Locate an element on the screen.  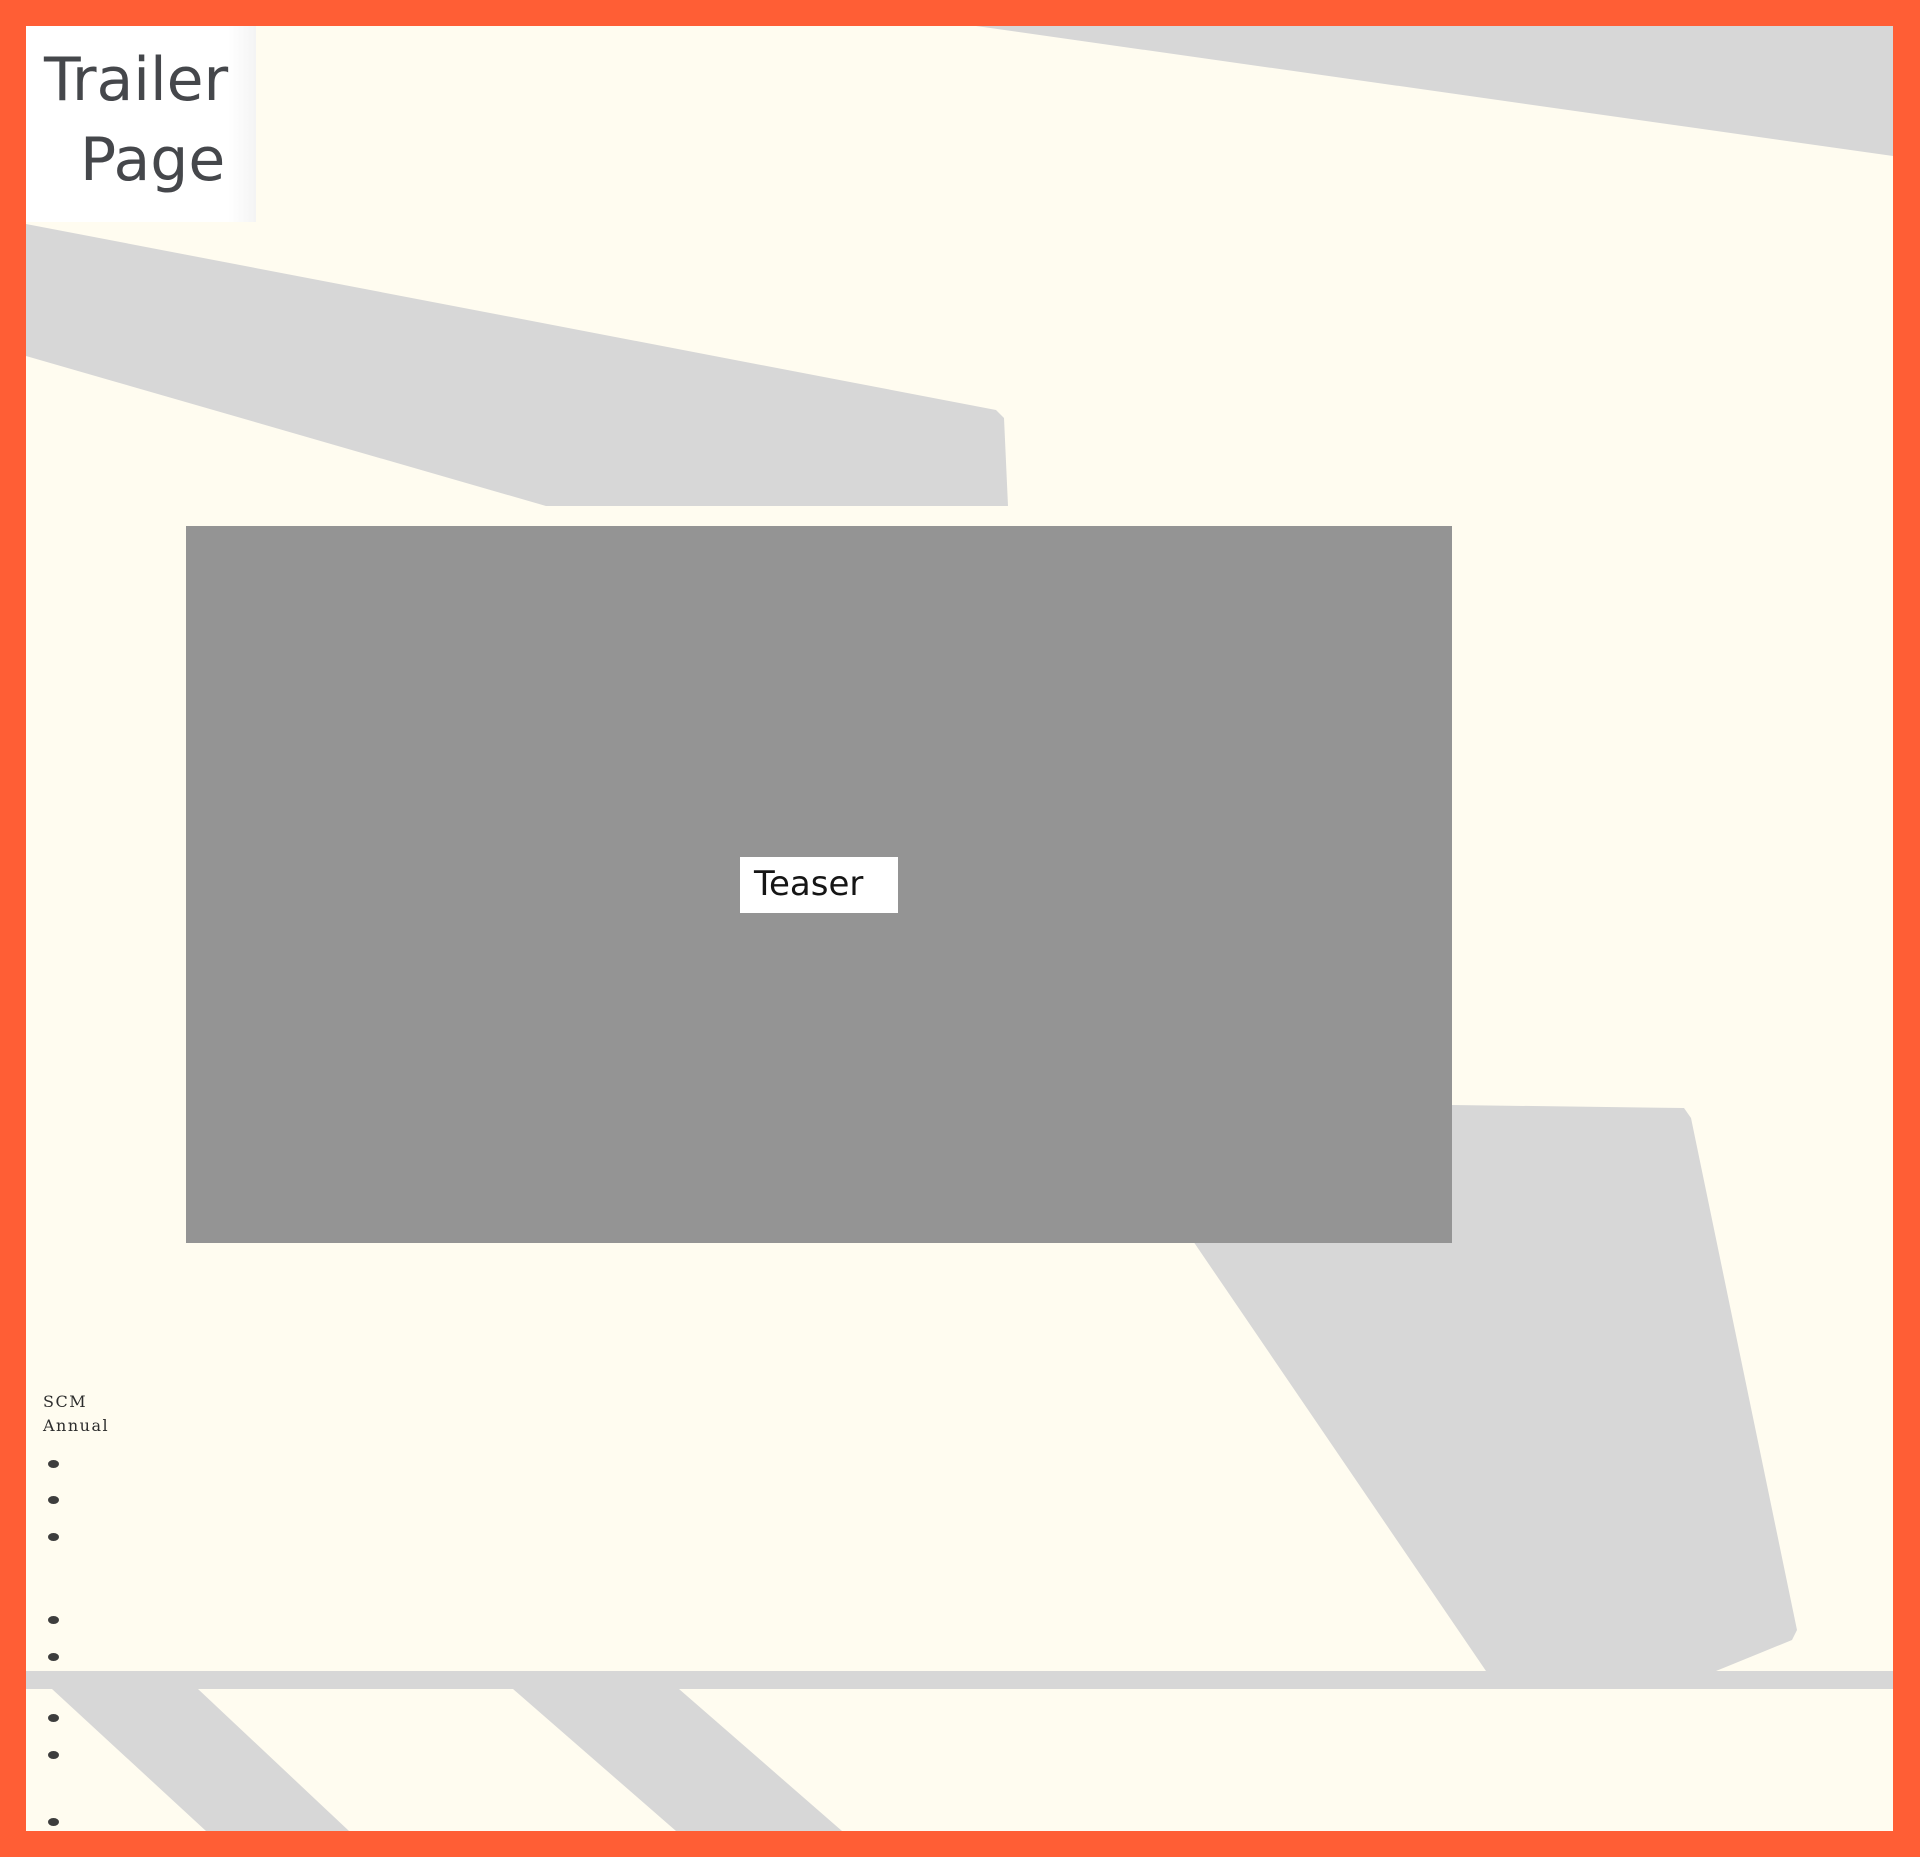
brand-line-1: SCM is located at coordinates (65, 1401).